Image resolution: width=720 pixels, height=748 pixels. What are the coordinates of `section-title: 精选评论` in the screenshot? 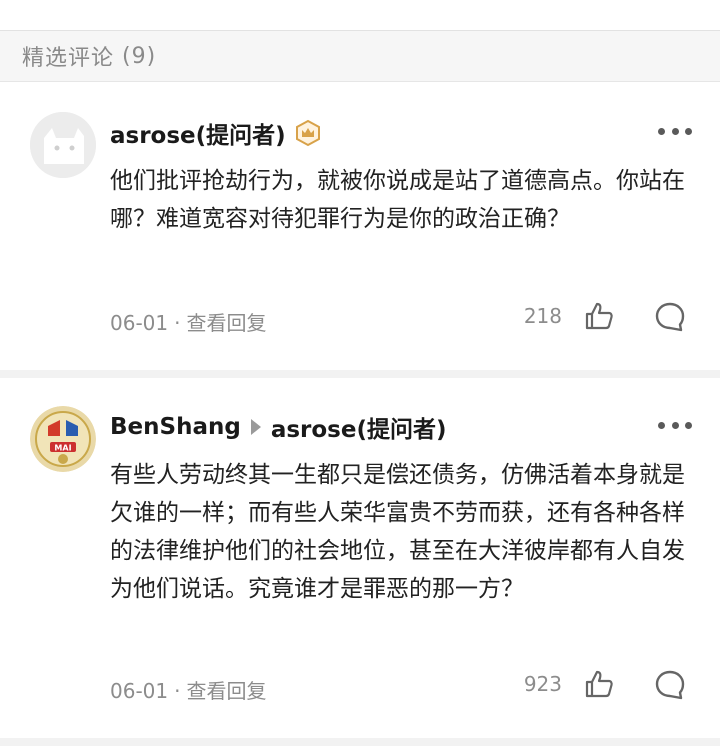 It's located at (68, 58).